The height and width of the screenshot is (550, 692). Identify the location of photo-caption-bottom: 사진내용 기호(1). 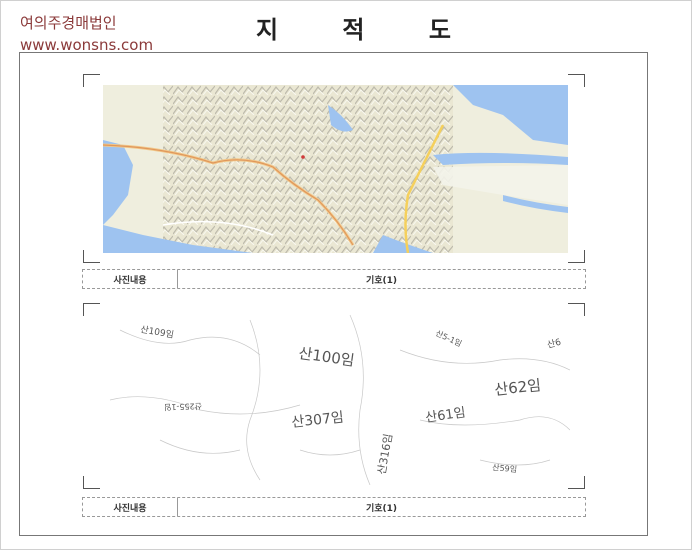
(334, 507).